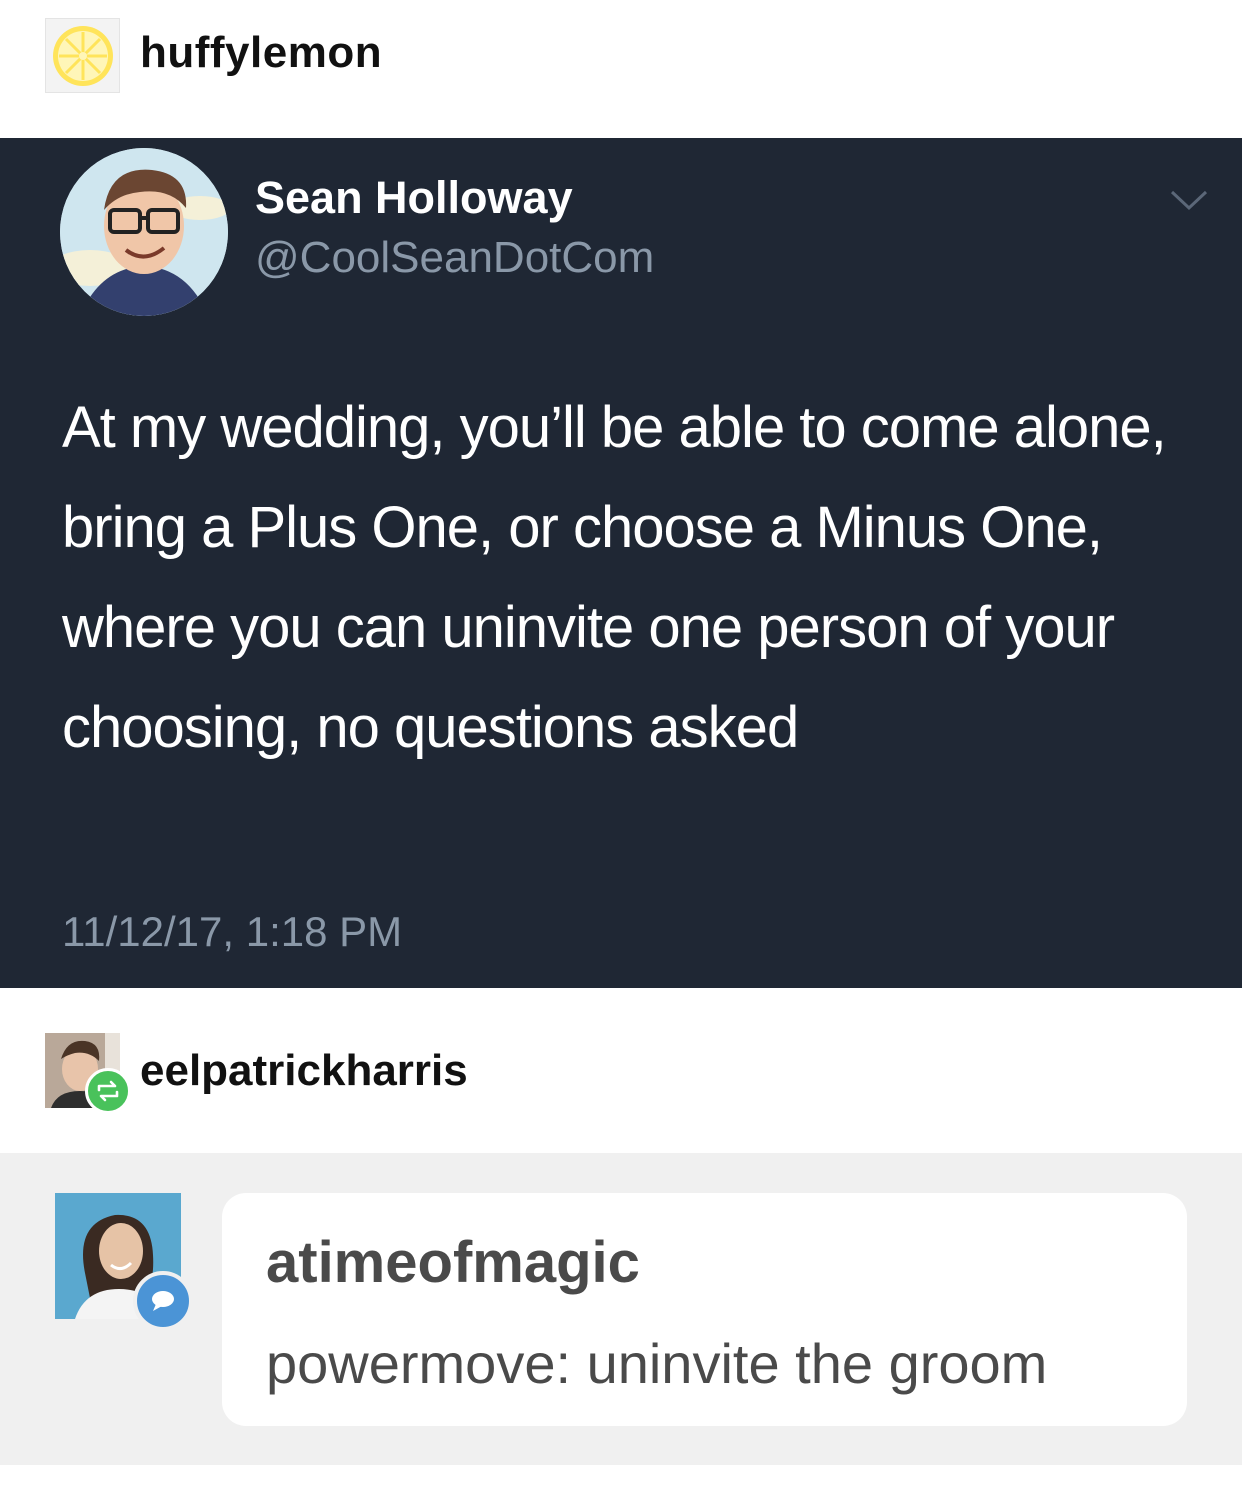 This screenshot has width=1242, height=1495. I want to click on tweet-author-handle: @CoolSeanDotCom, so click(454, 258).